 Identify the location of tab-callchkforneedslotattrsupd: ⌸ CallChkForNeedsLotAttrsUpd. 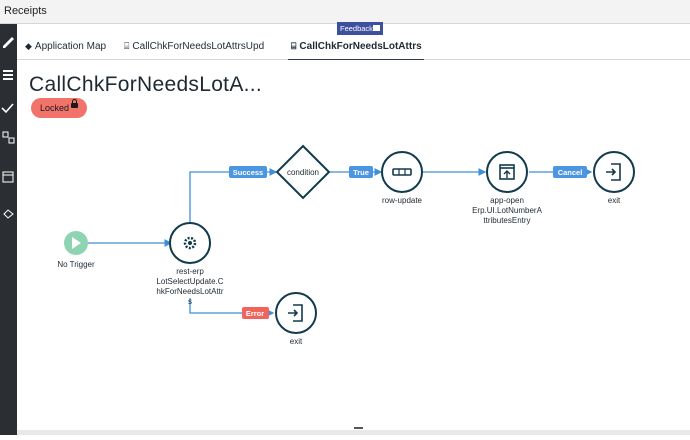
(194, 50).